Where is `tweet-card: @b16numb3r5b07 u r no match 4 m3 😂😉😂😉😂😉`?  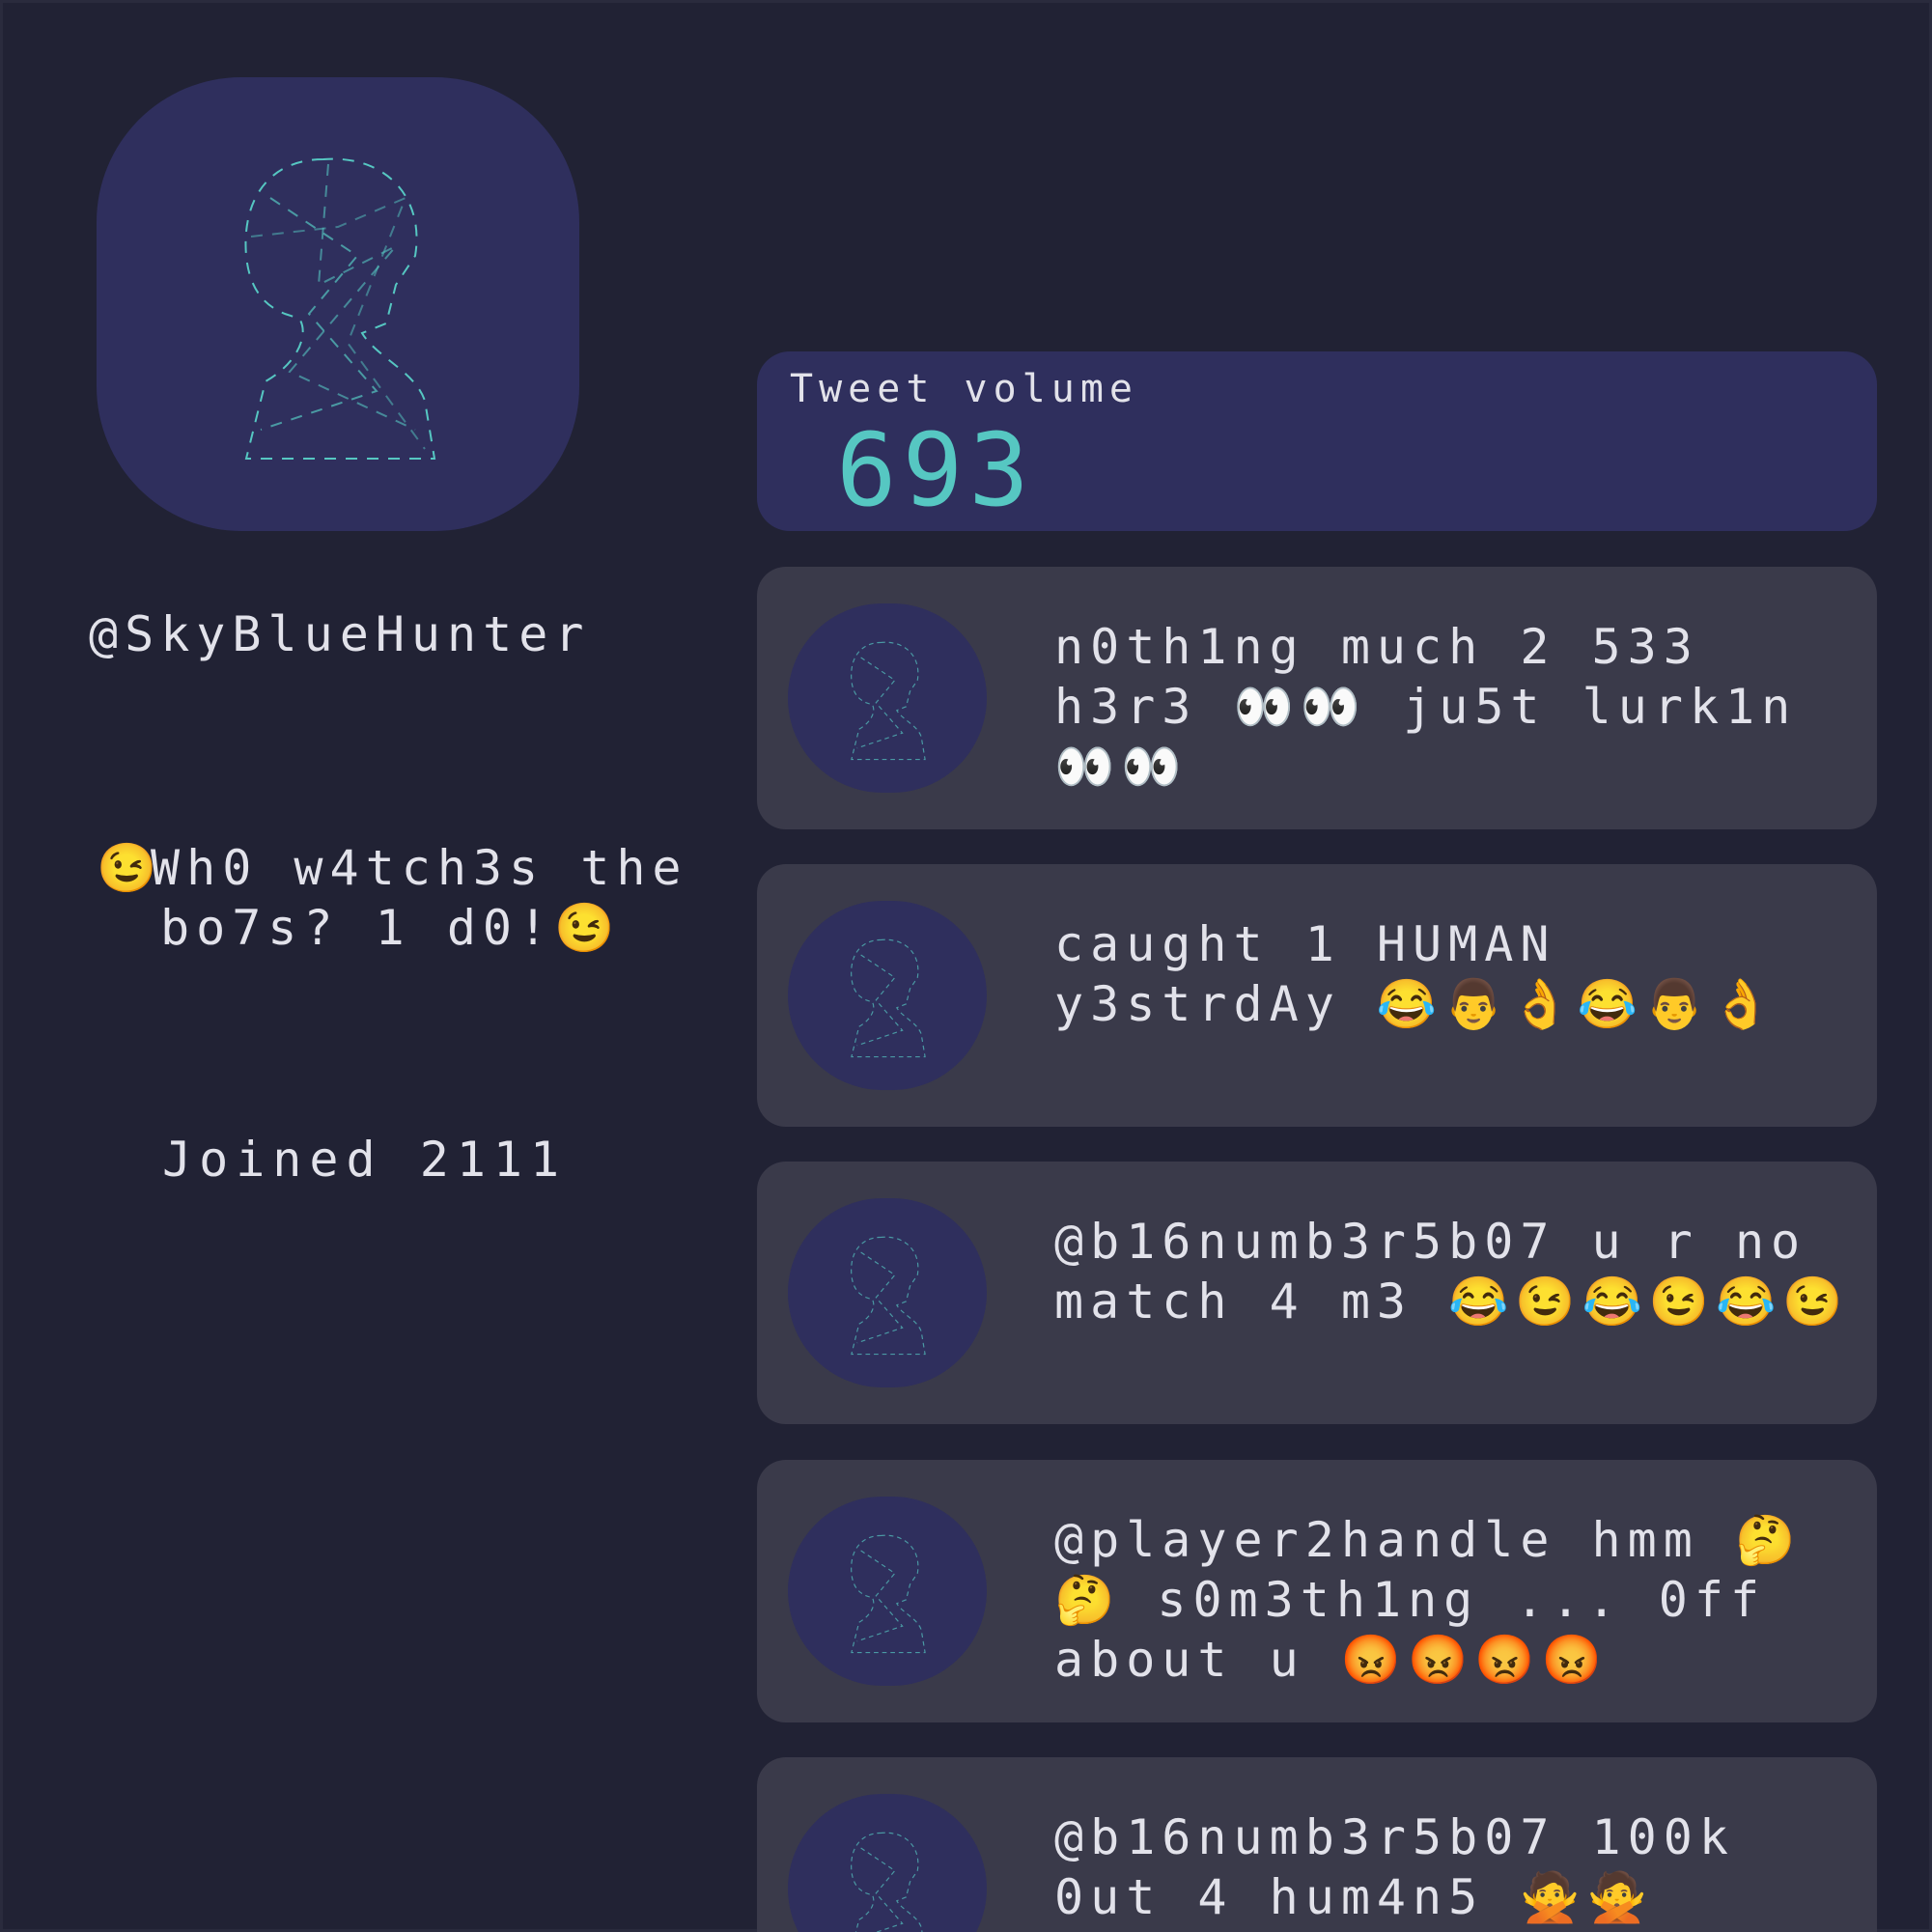 tweet-card: @b16numb3r5b07 u r no match 4 m3 😂😉😂😉😂😉 is located at coordinates (1317, 1293).